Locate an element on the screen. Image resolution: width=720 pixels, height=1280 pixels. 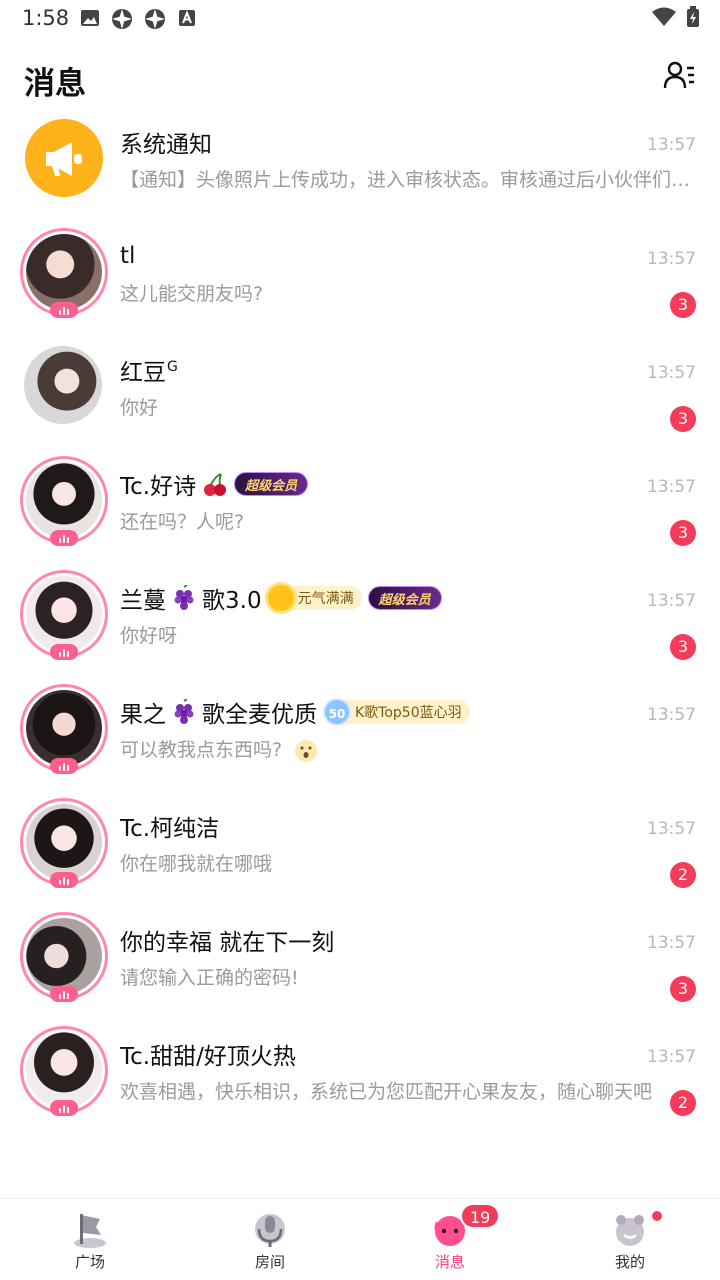
list-item: 果之 歌全麦优质 50 K歌Top50蓝心羽 13:57 可以教我点东西吗? is located at coordinates (360, 729).